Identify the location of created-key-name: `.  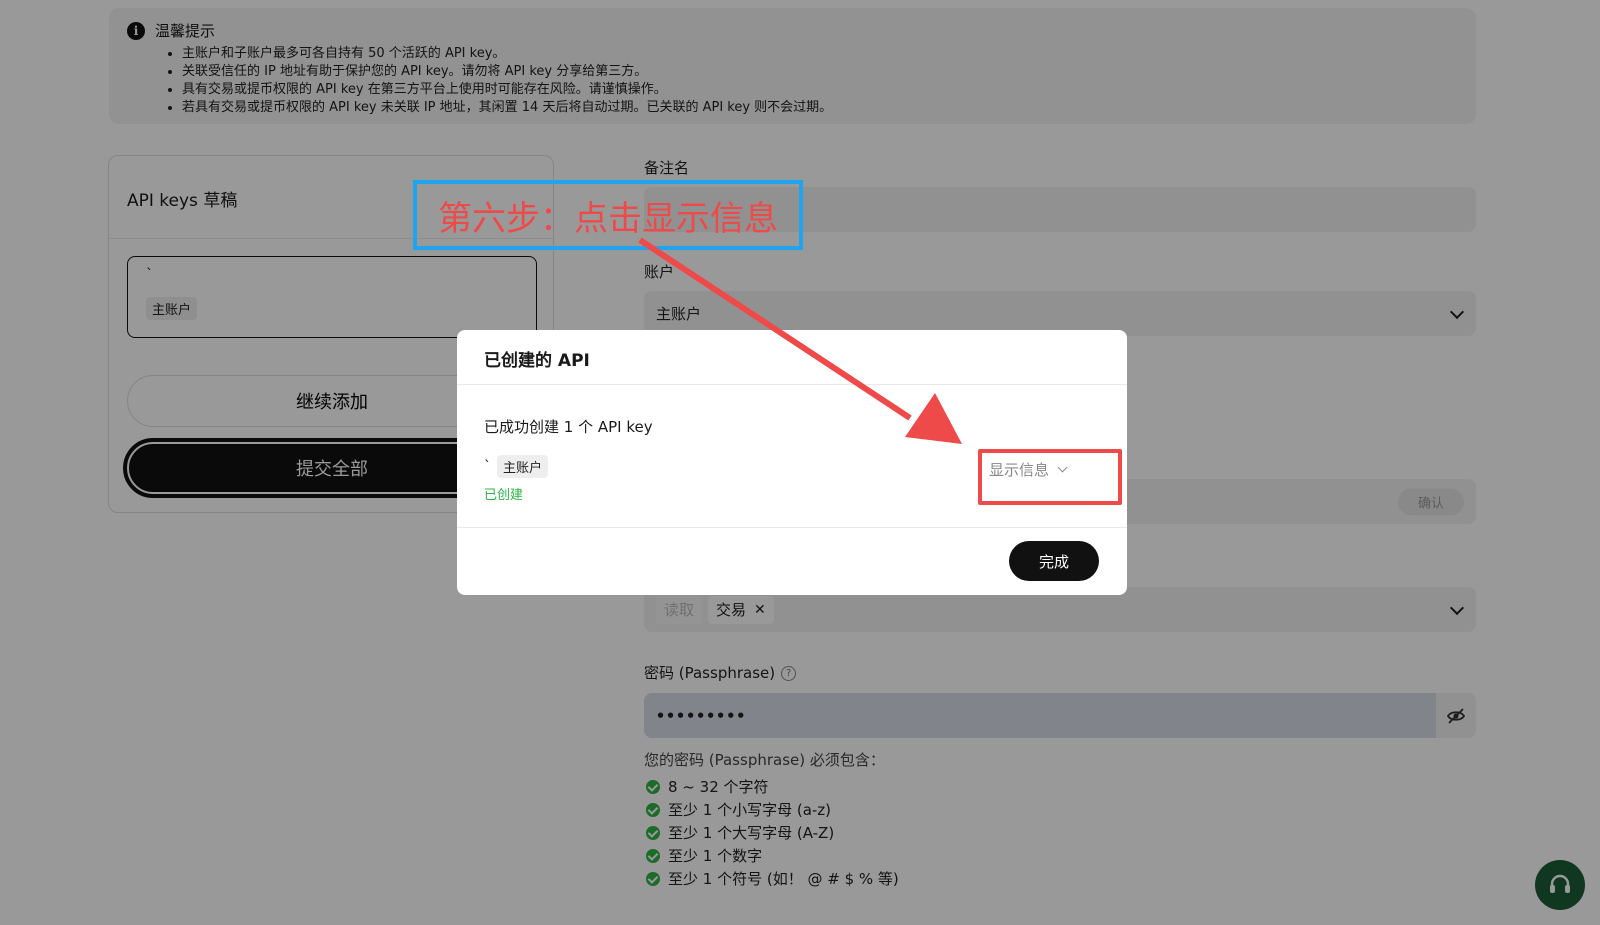
(487, 466).